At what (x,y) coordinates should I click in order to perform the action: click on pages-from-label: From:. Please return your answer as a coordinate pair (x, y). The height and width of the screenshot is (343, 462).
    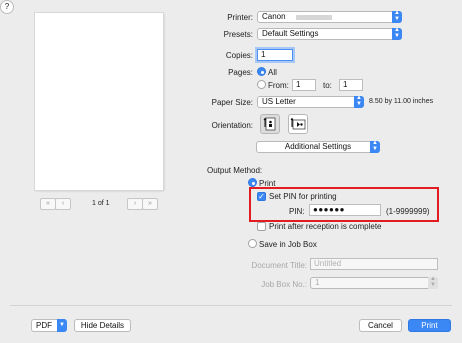
    Looking at the image, I should click on (278, 85).